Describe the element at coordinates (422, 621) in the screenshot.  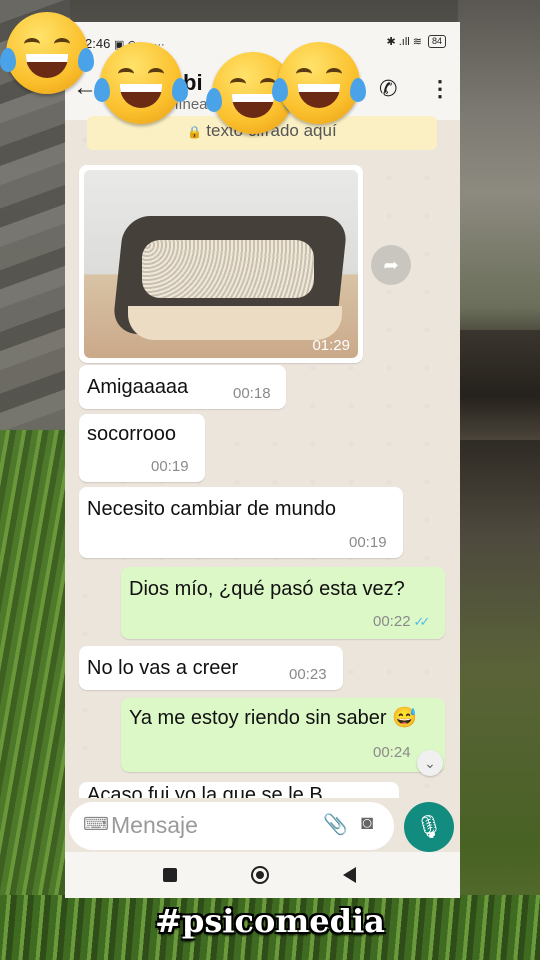
I see `read-ticks-icon: ✓✓` at that location.